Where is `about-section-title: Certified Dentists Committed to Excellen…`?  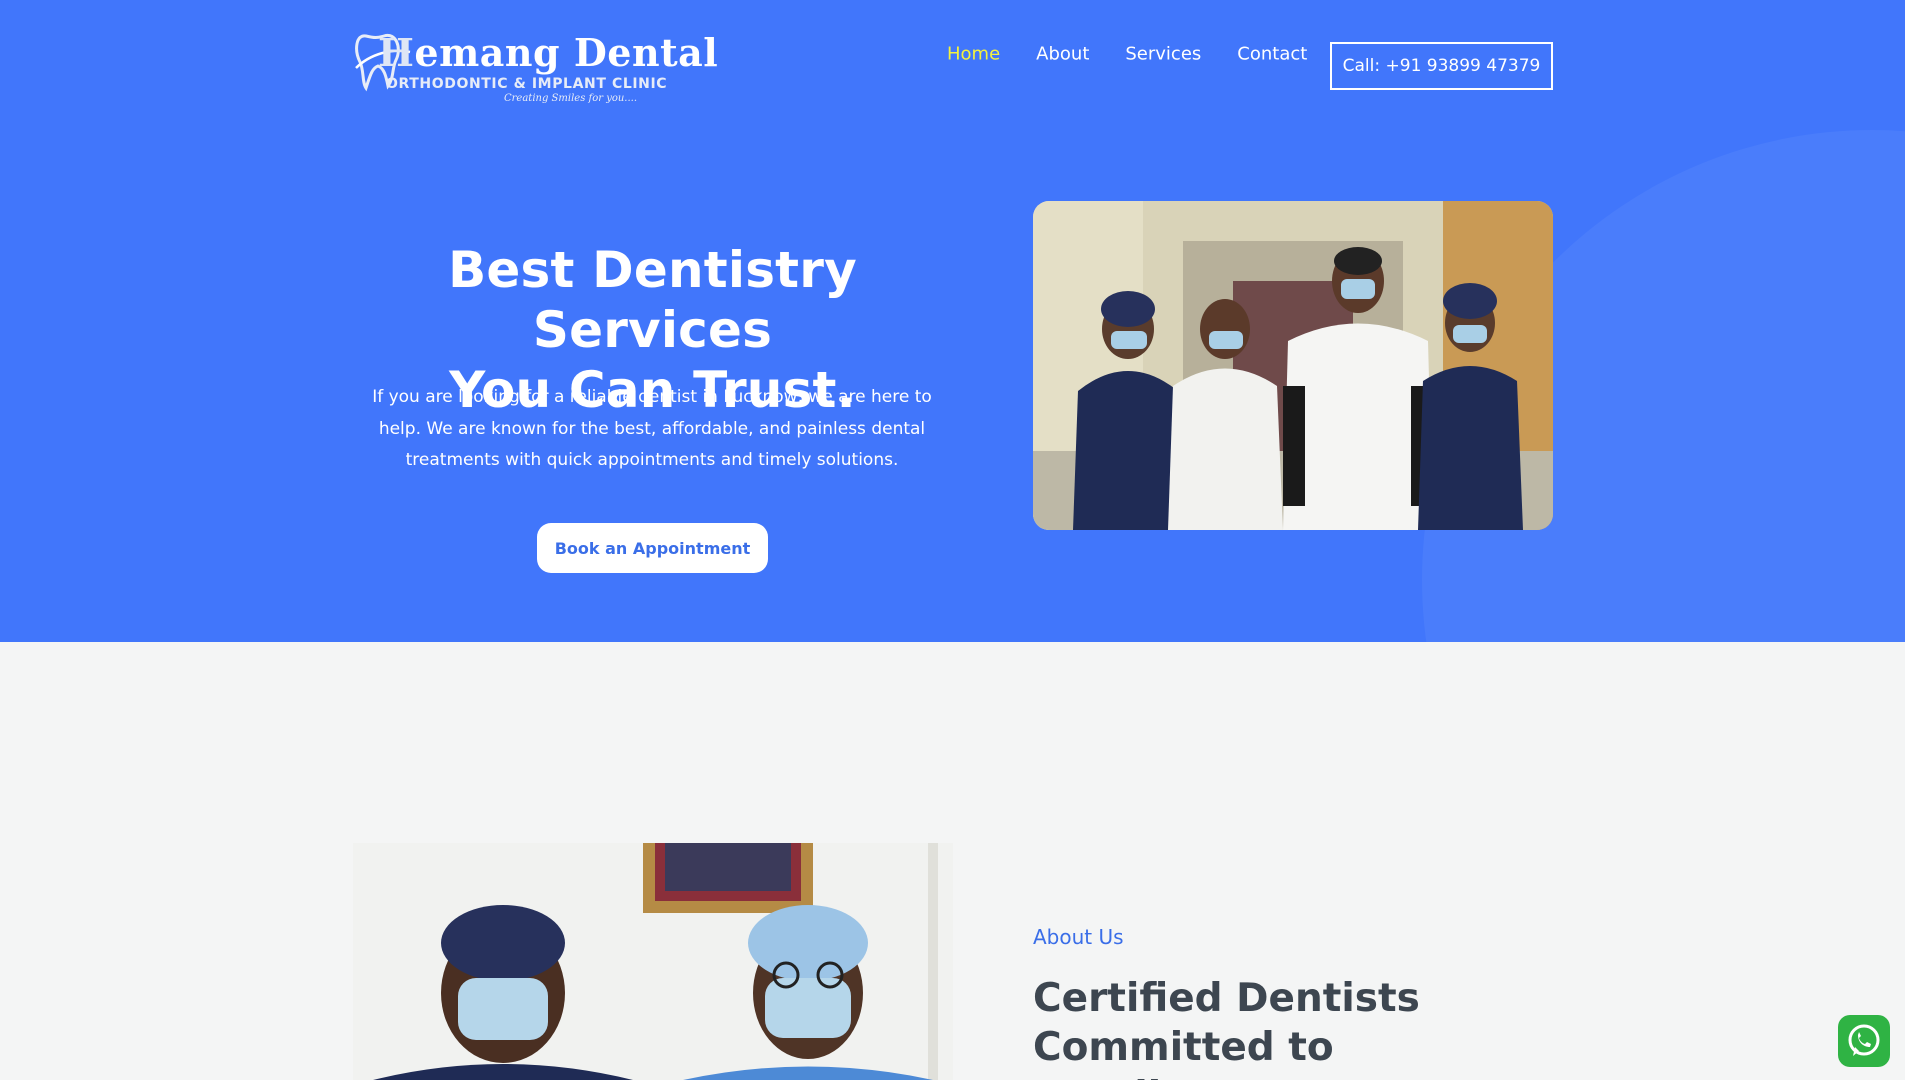
about-section-title: Certified Dentists Committed to Excellen… is located at coordinates (1226, 1028).